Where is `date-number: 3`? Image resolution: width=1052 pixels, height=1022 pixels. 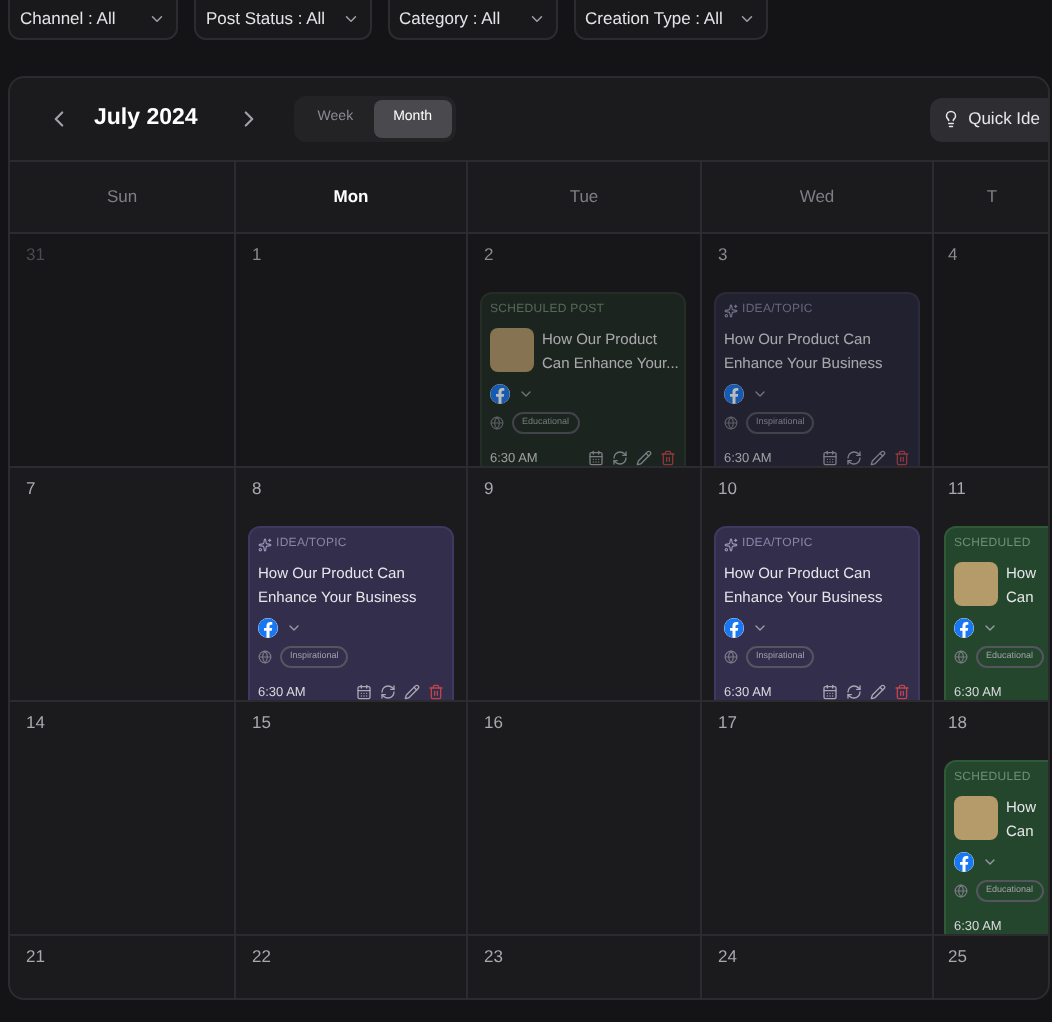 date-number: 3 is located at coordinates (723, 255).